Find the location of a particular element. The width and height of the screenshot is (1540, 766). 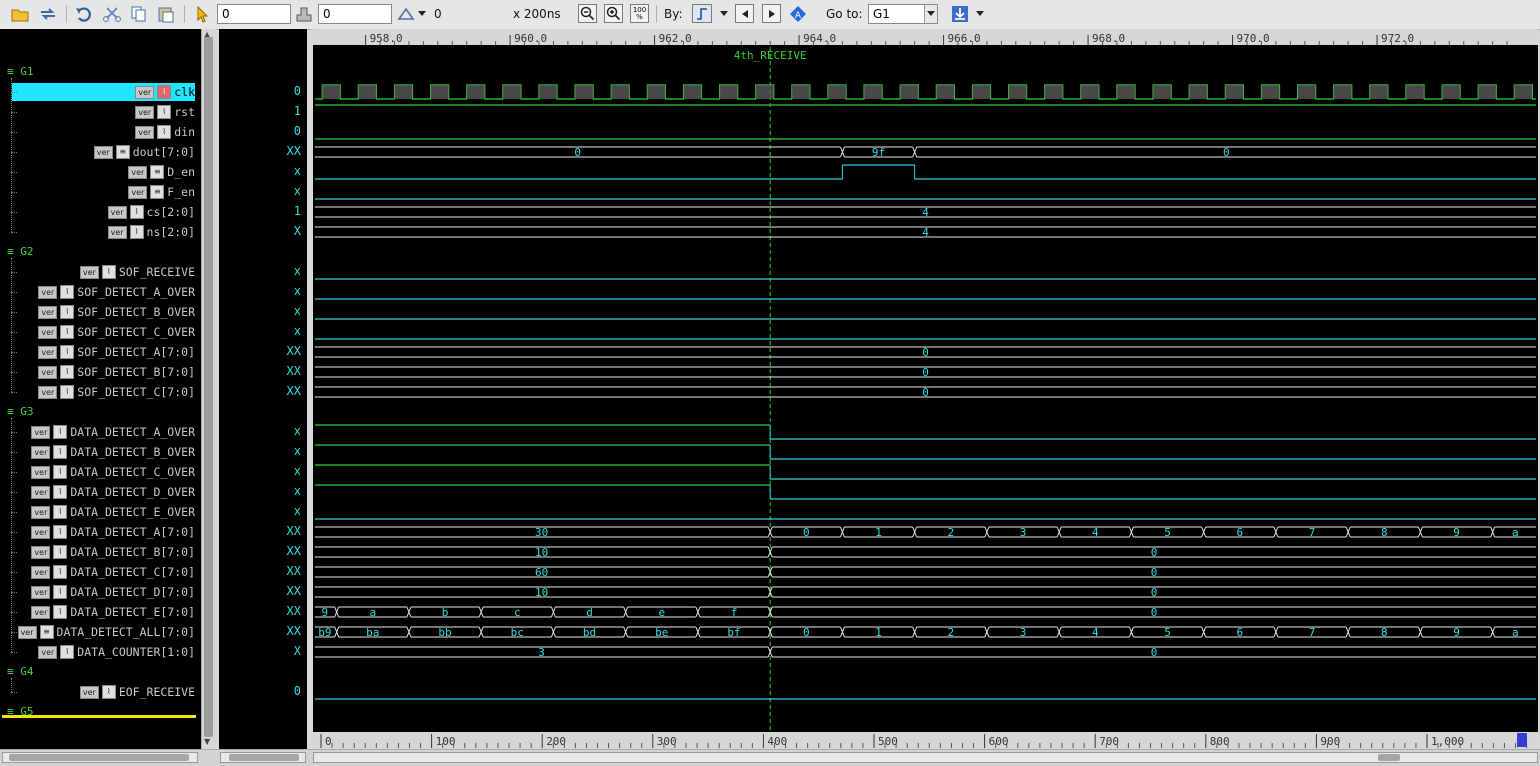

signal-row: ver ⌇ DATA_COUNTER[1:0] is located at coordinates (116, 652).